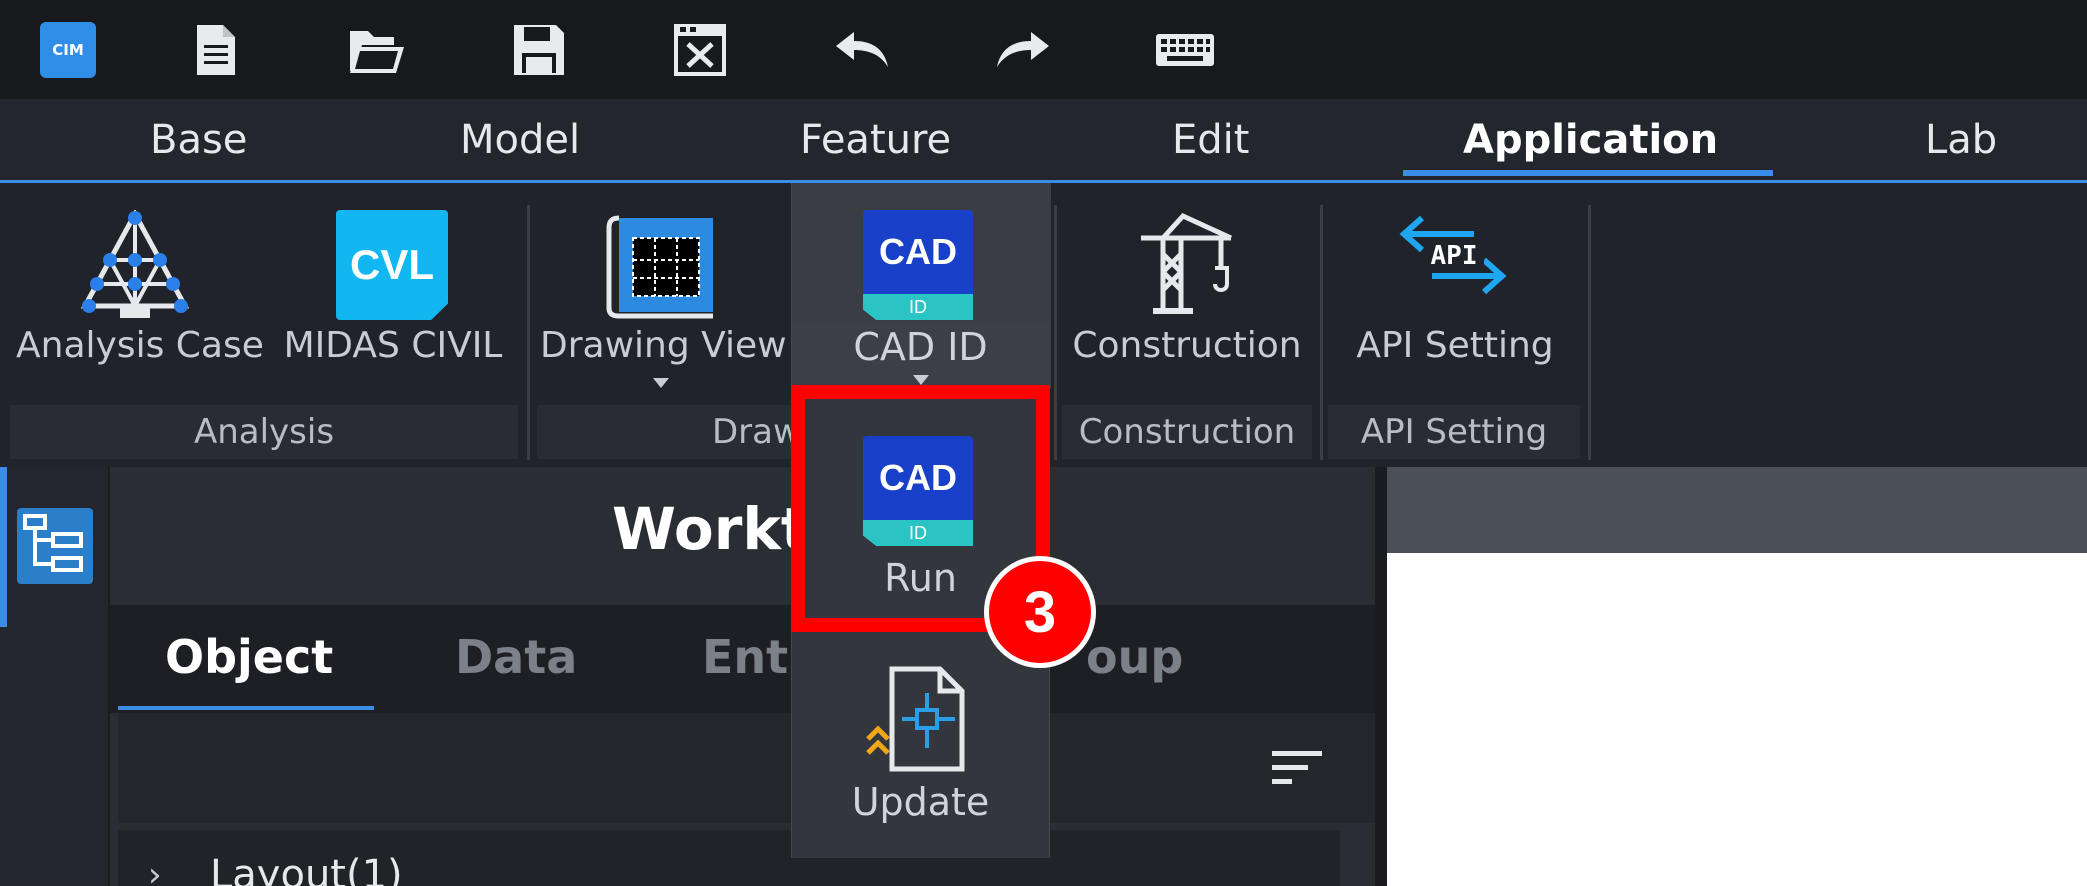 Image resolution: width=2087 pixels, height=886 pixels. What do you see at coordinates (216, 50) in the screenshot?
I see `new-file-icon` at bounding box center [216, 50].